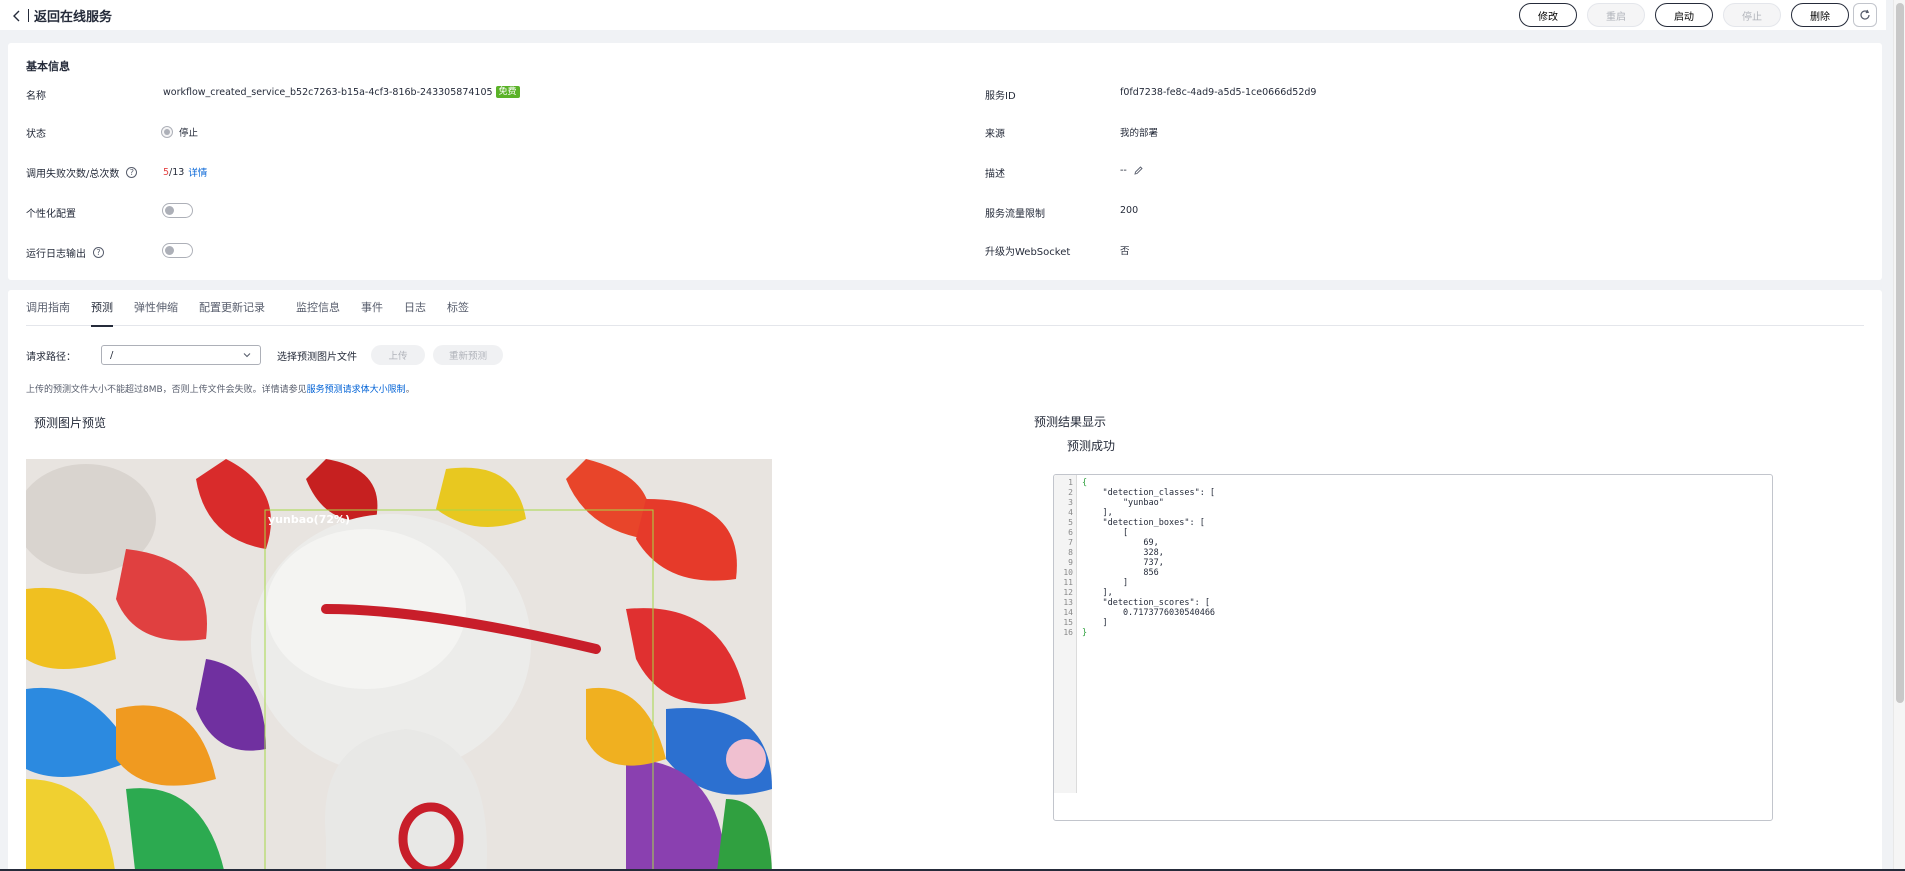 The width and height of the screenshot is (1905, 871). I want to click on status-value: 停止, so click(179, 132).